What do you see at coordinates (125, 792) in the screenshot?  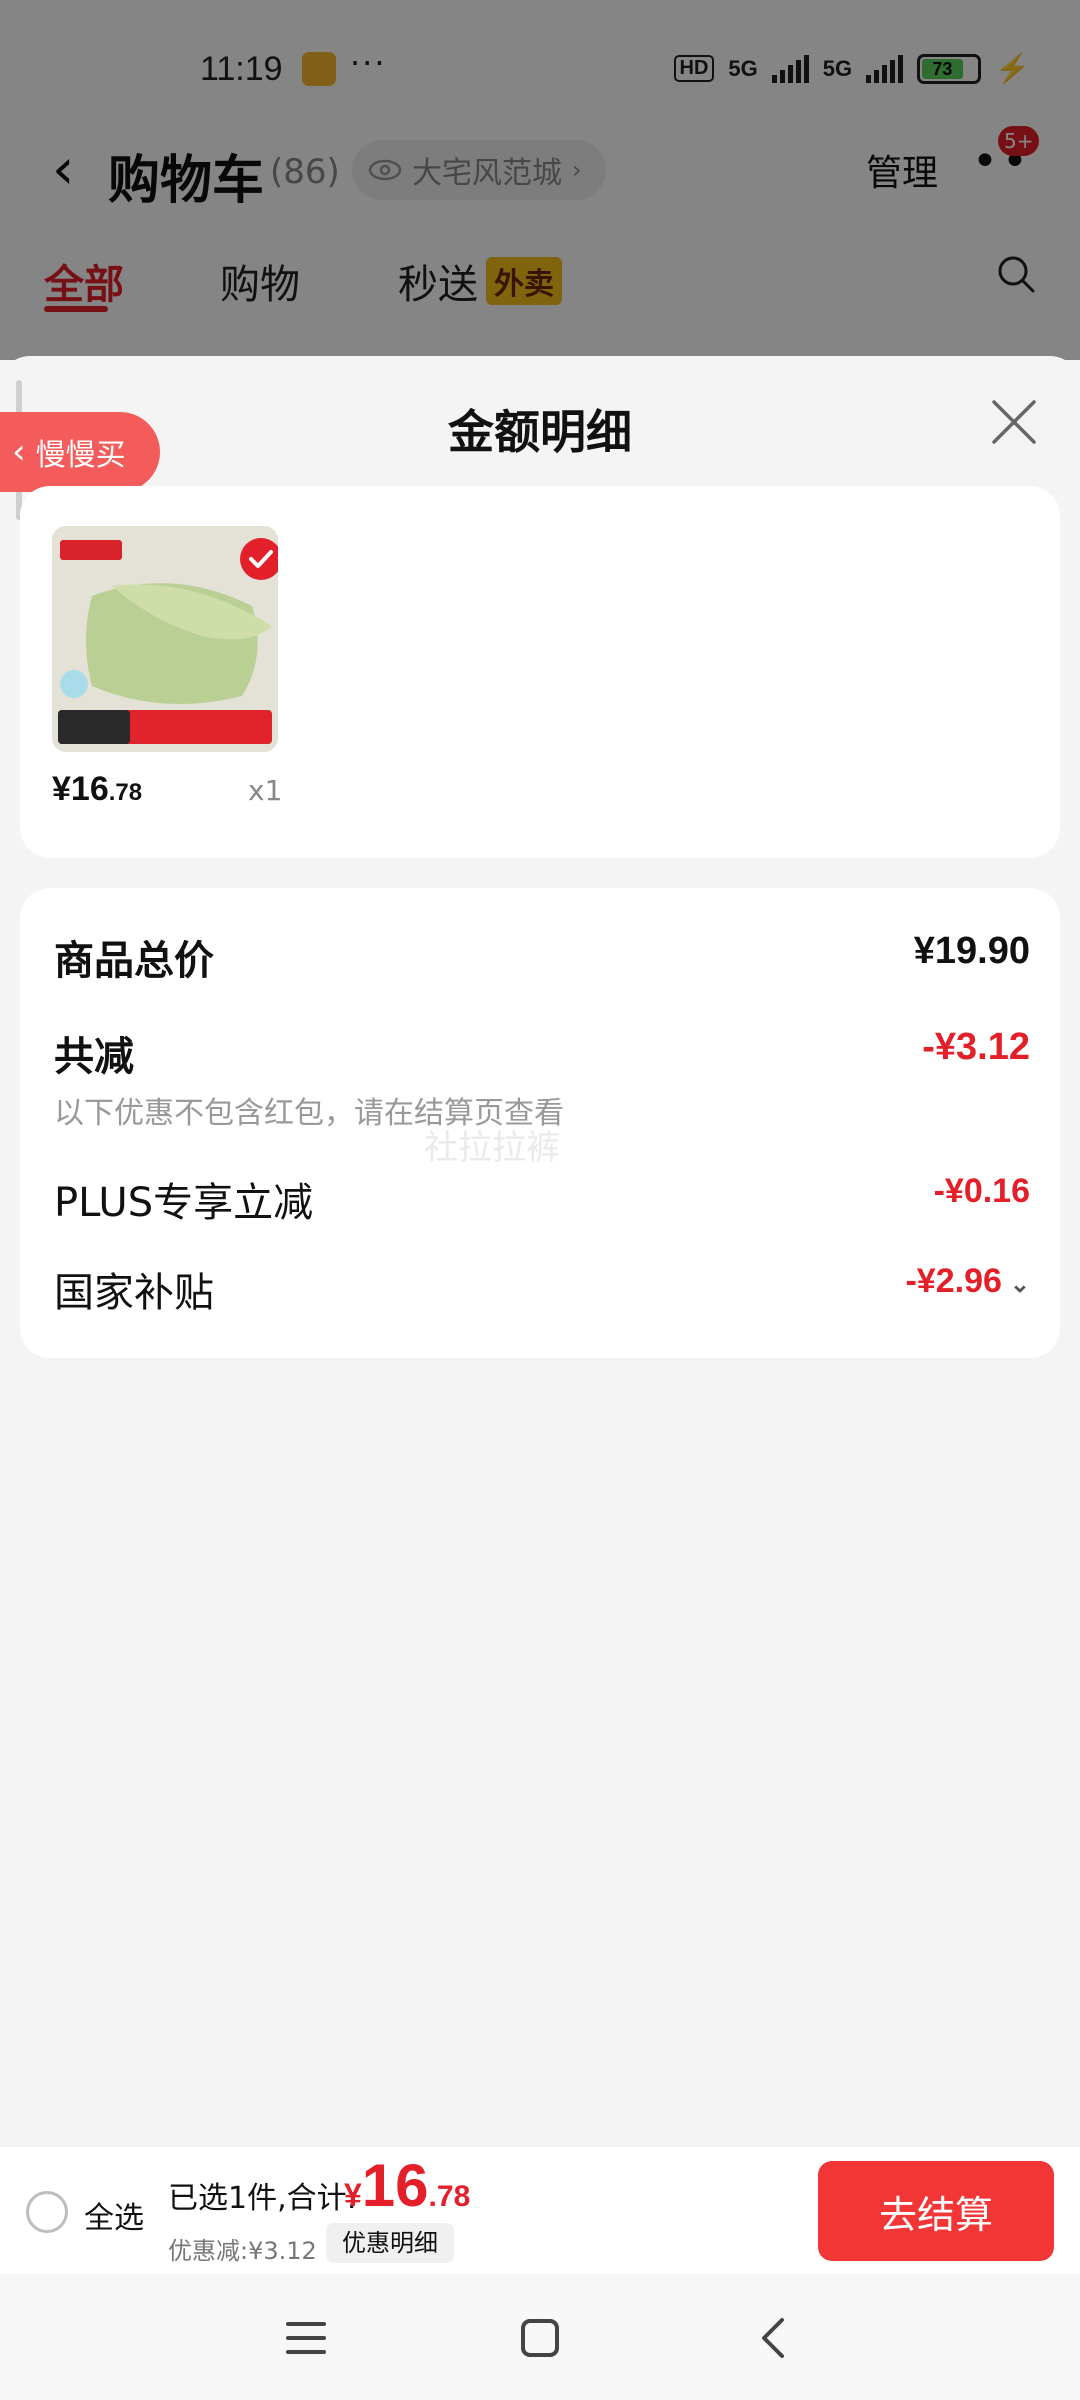 I see `item-price-dec: .78` at bounding box center [125, 792].